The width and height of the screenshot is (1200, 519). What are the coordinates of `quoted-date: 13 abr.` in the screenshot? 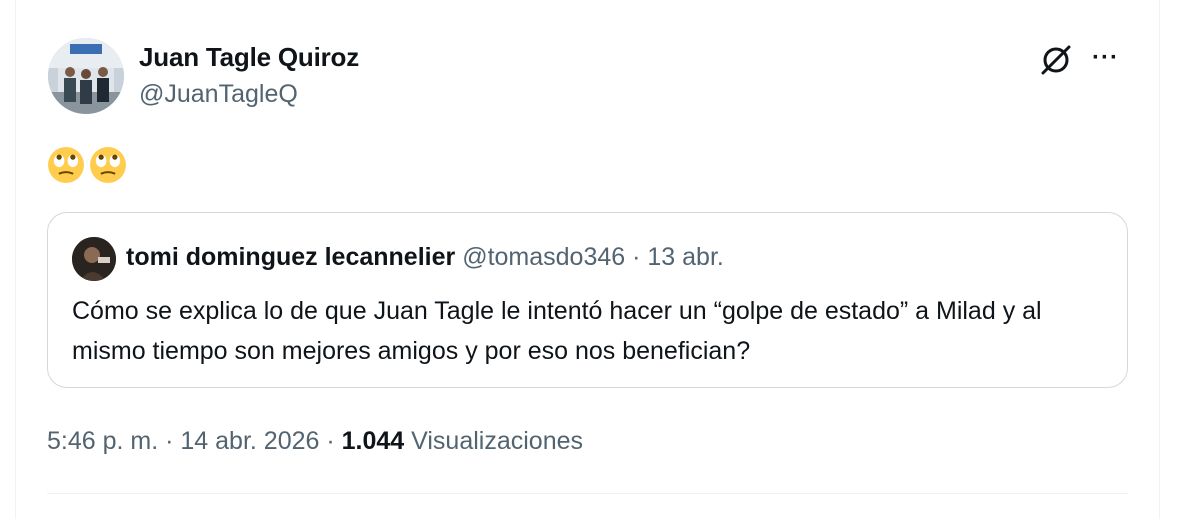 It's located at (685, 257).